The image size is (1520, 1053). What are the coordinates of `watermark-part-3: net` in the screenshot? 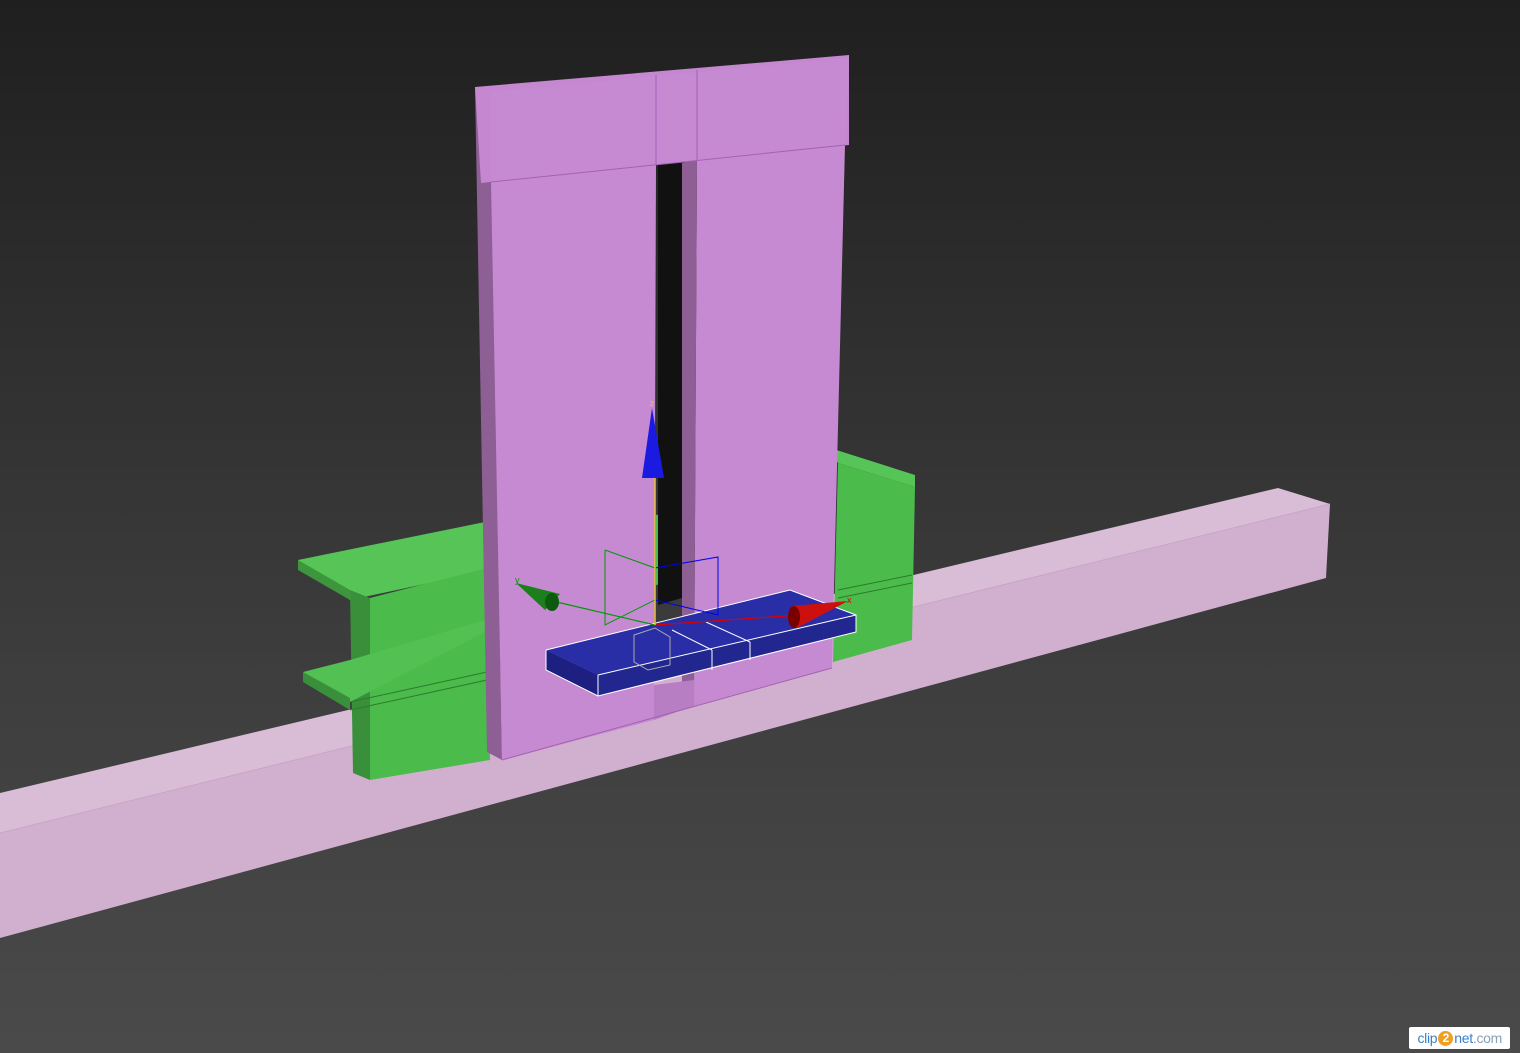 It's located at (1463, 1038).